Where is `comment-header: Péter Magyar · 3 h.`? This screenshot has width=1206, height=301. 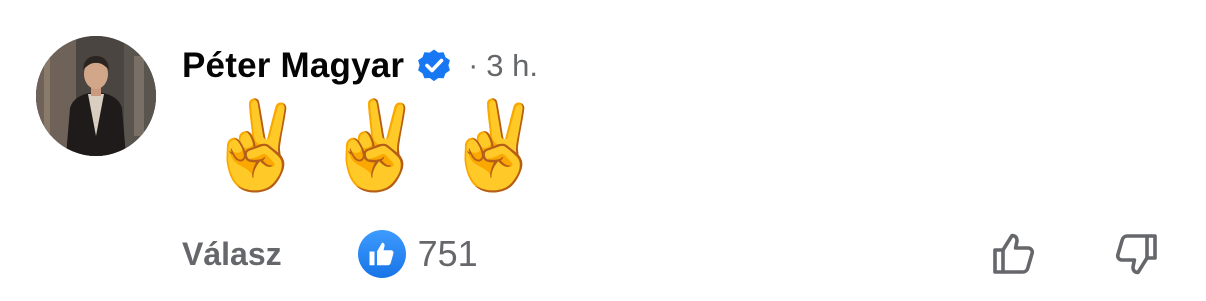 comment-header: Péter Magyar · 3 h. is located at coordinates (360, 66).